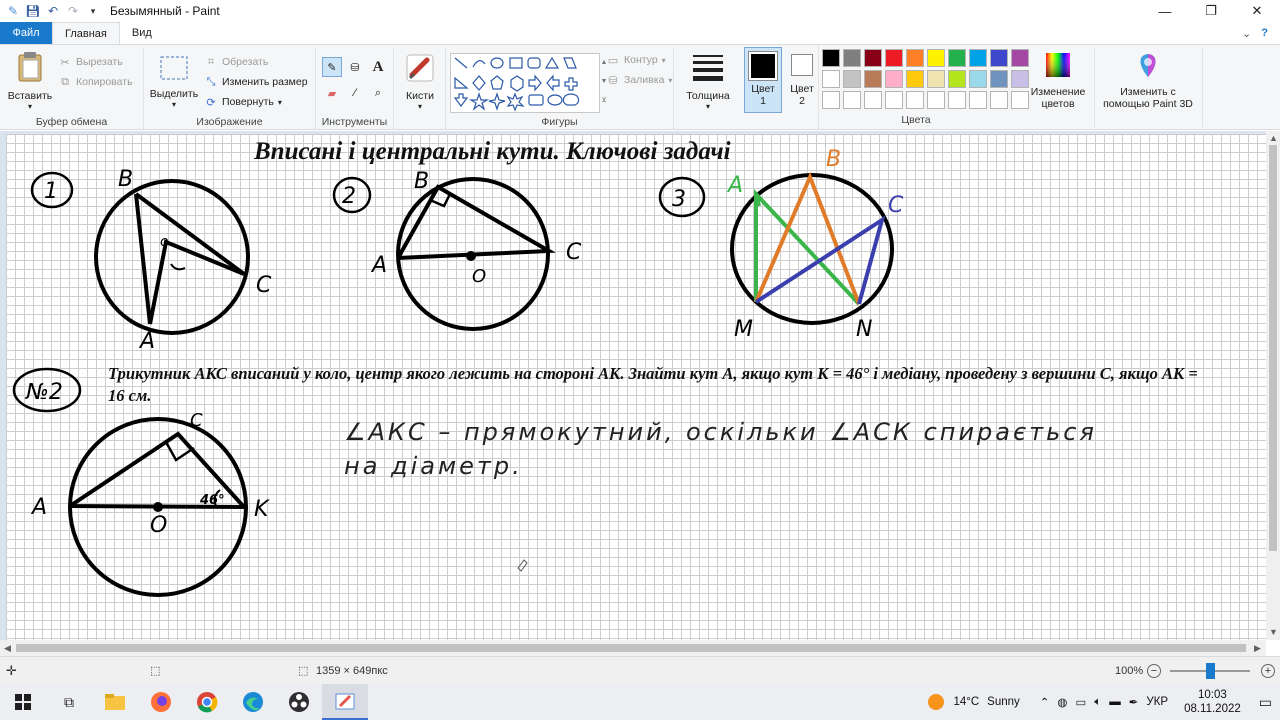 This screenshot has height=720, width=1280. What do you see at coordinates (332, 93) in the screenshot?
I see `eraser-icon: ▰` at bounding box center [332, 93].